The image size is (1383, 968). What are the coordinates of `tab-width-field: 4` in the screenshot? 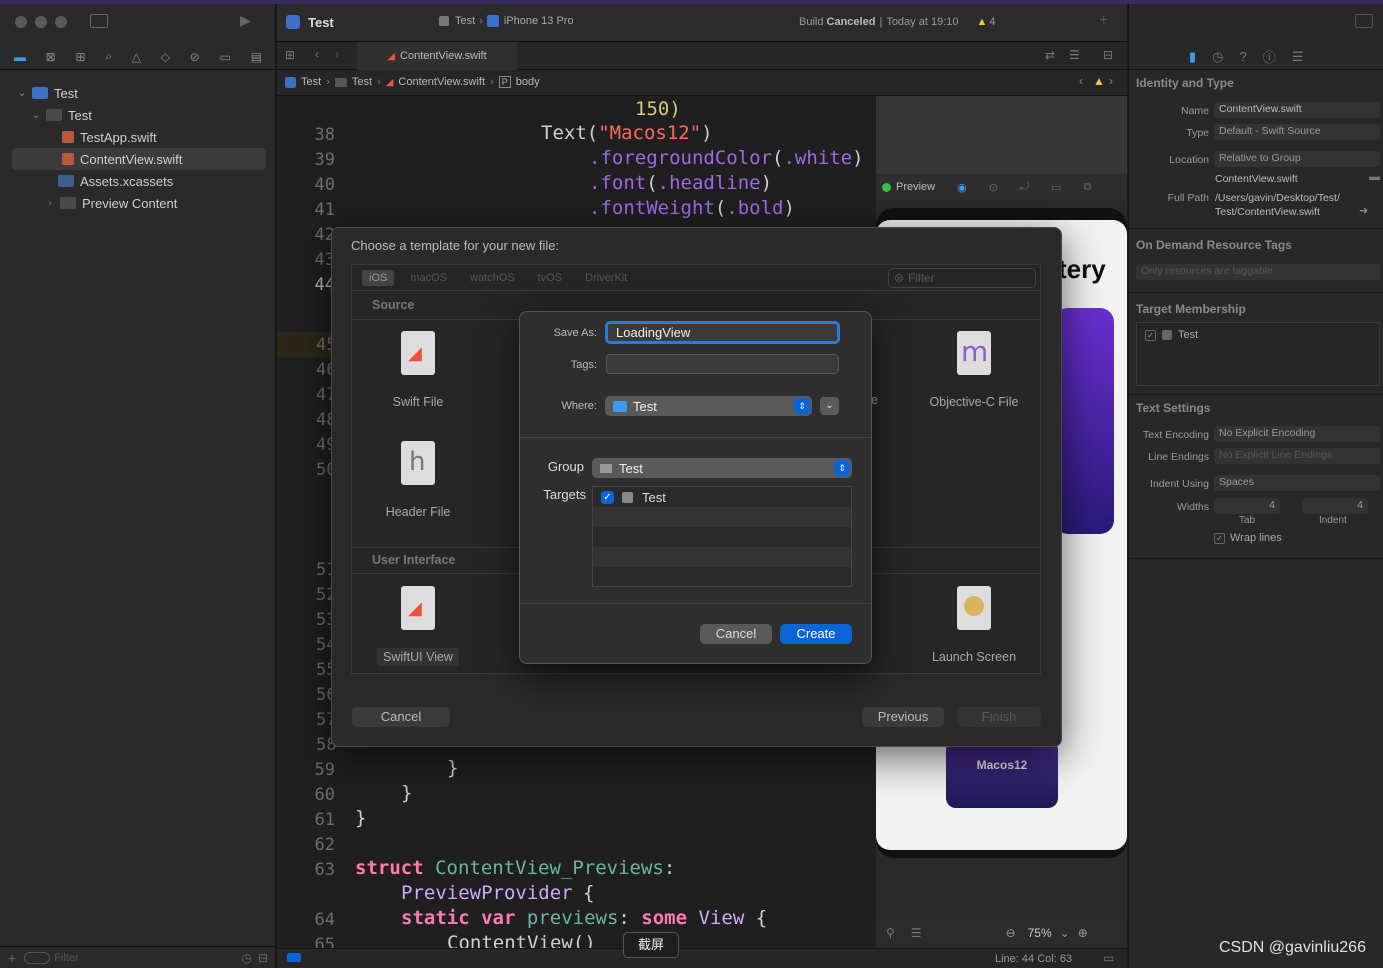 It's located at (1247, 506).